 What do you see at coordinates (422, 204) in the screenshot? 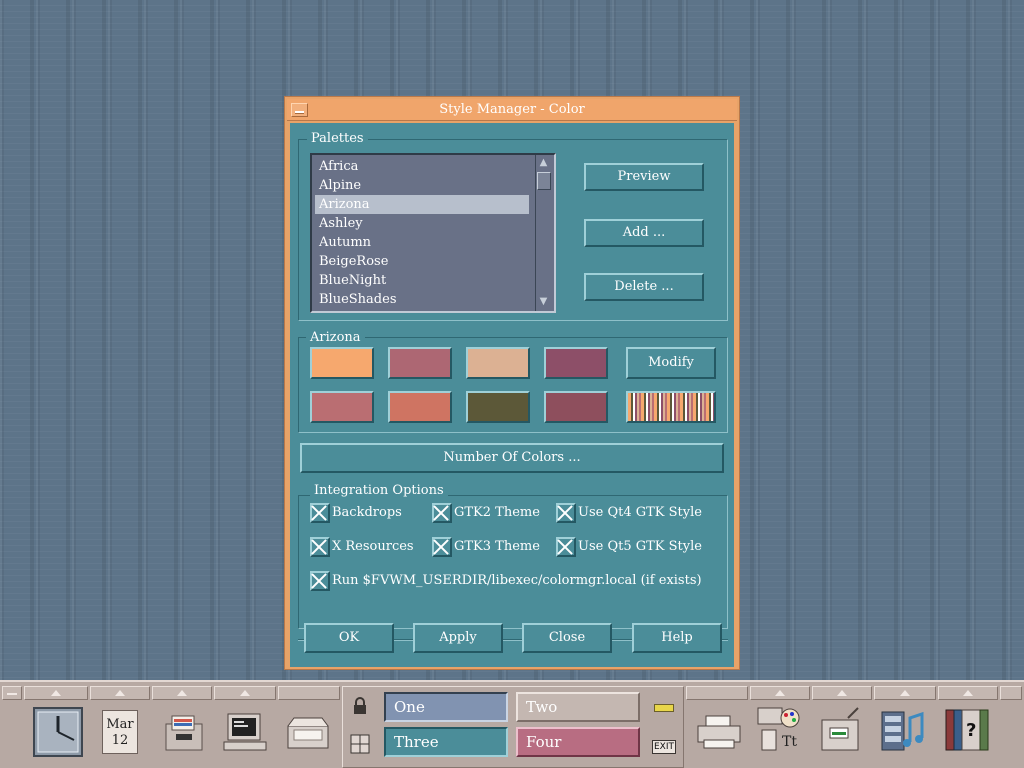
I see `palette-item-selected: Arizona` at bounding box center [422, 204].